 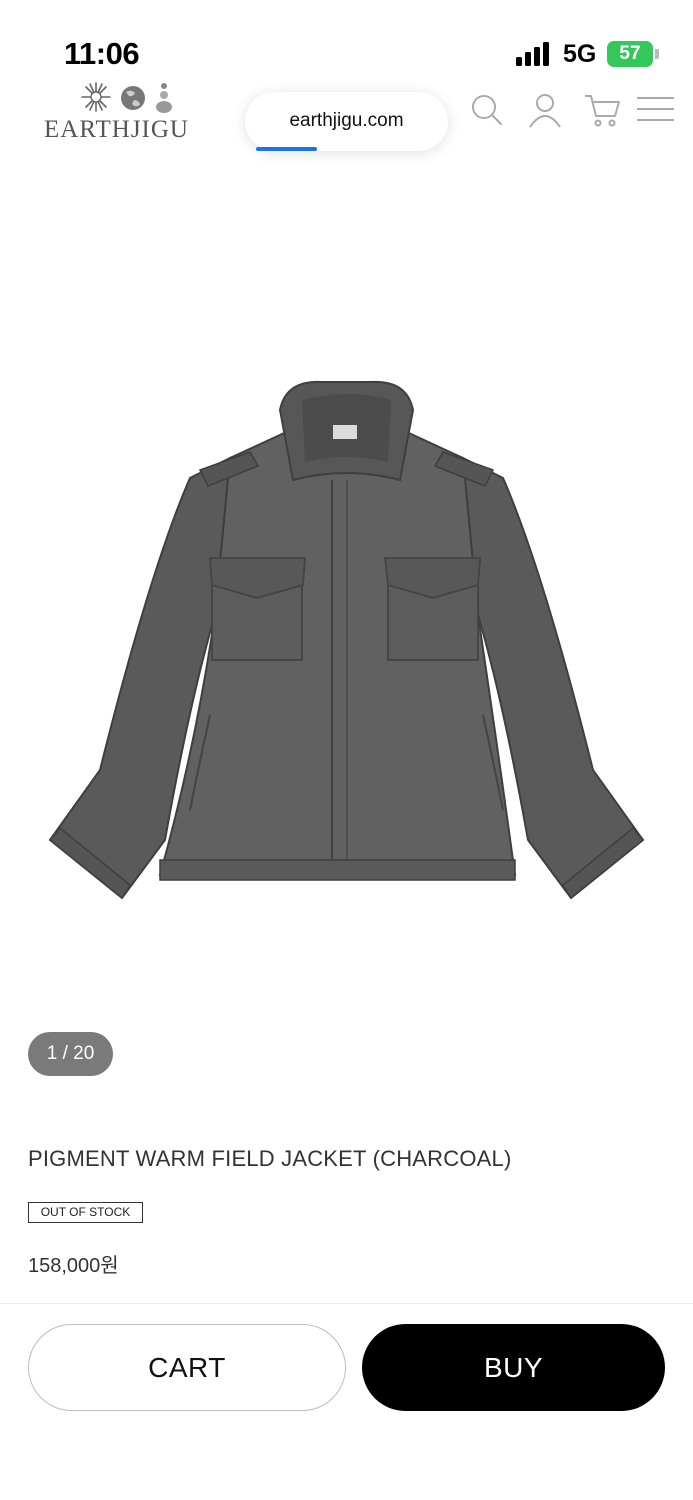 I want to click on menu-icon, so click(x=656, y=110).